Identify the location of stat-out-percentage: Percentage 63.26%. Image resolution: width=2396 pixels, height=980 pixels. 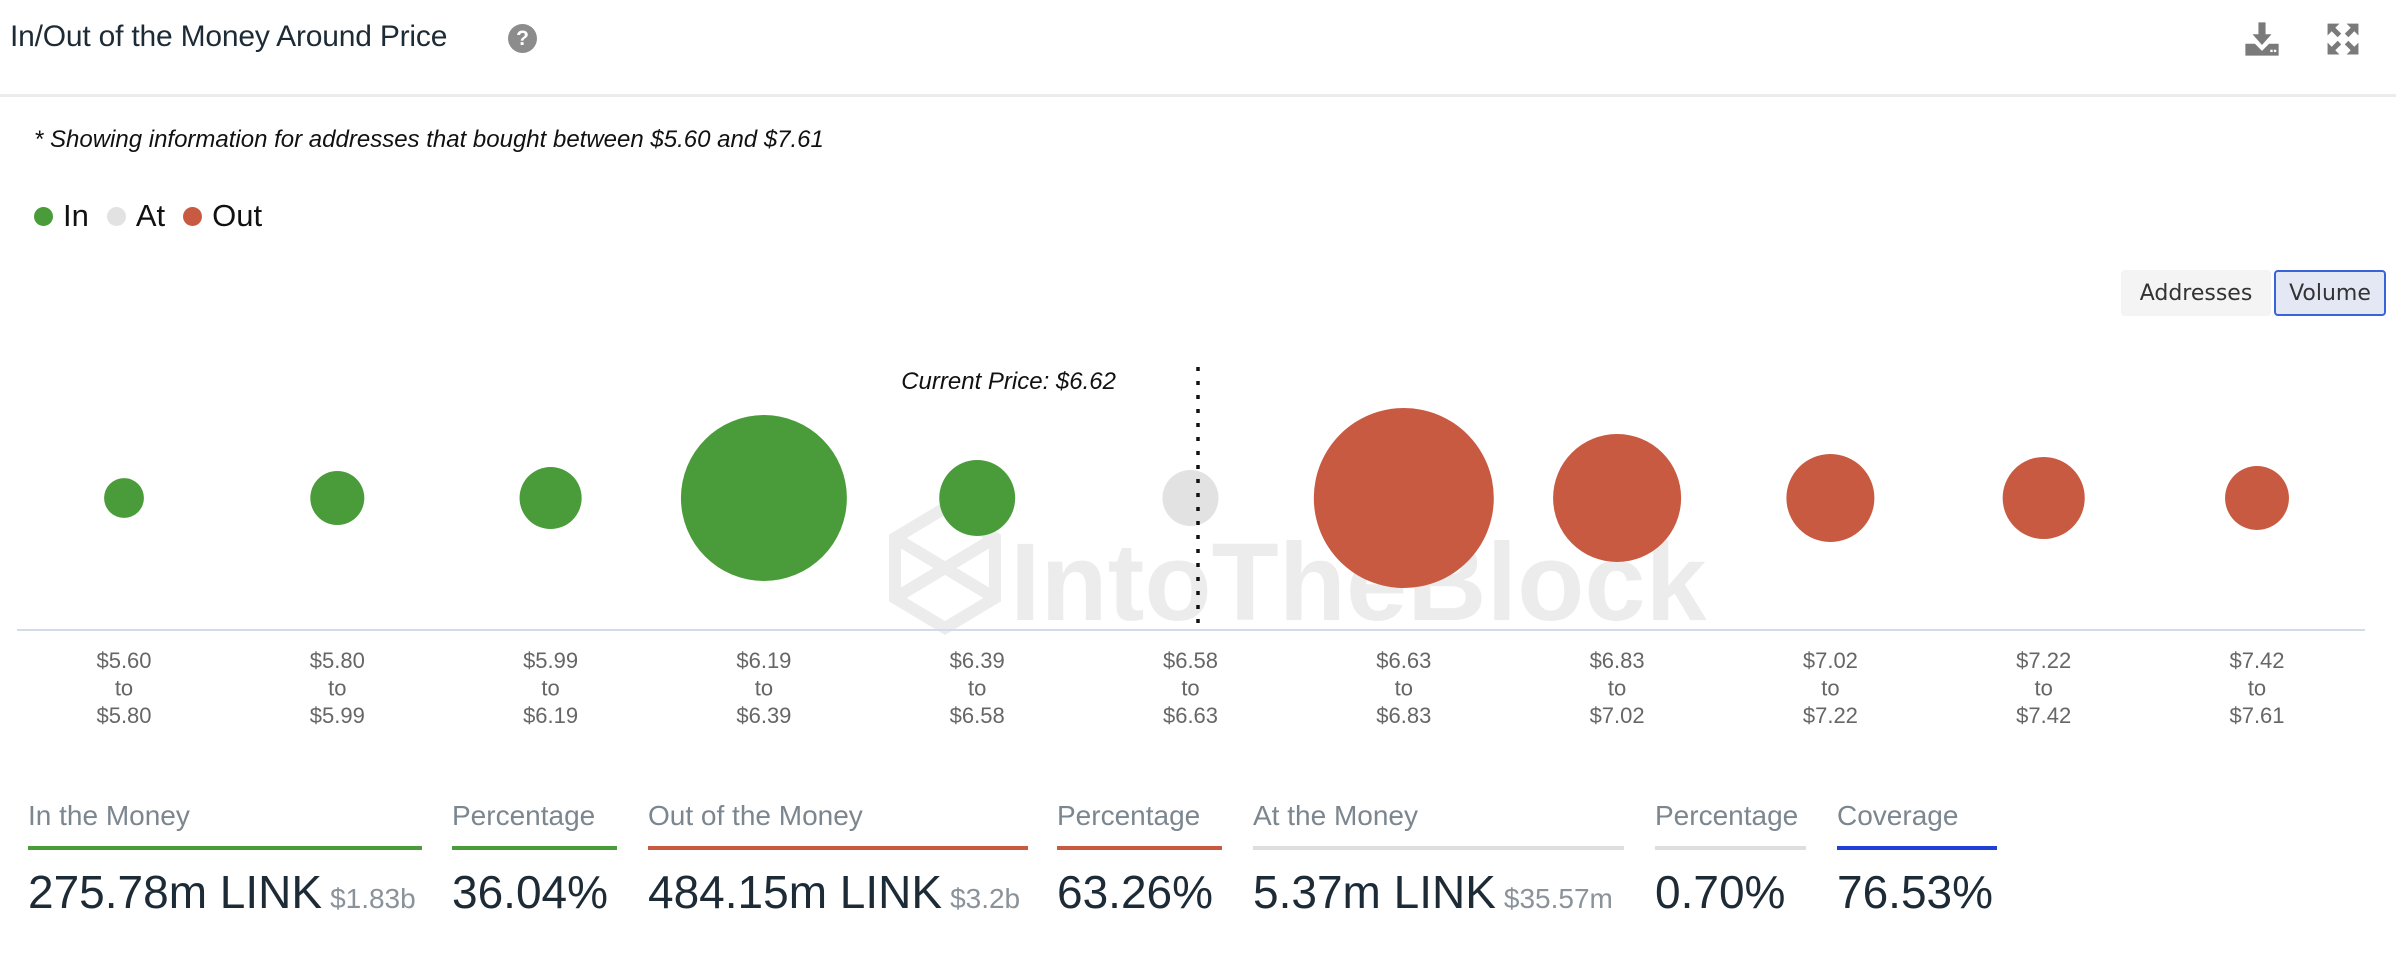
(1139, 857).